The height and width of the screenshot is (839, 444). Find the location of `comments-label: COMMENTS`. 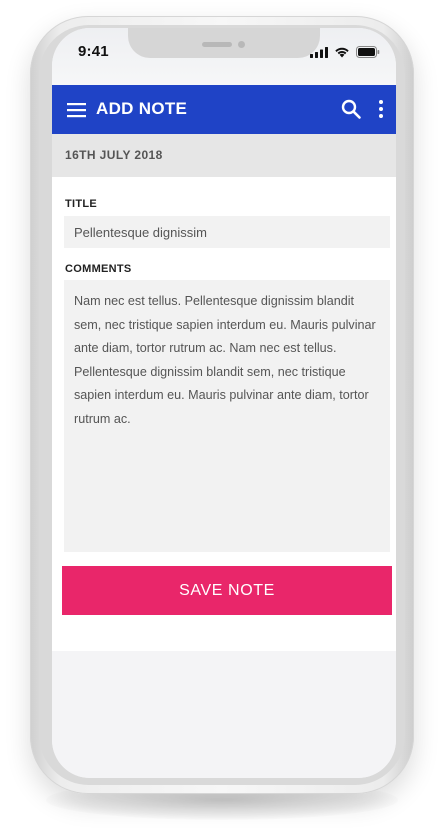

comments-label: COMMENTS is located at coordinates (98, 269).